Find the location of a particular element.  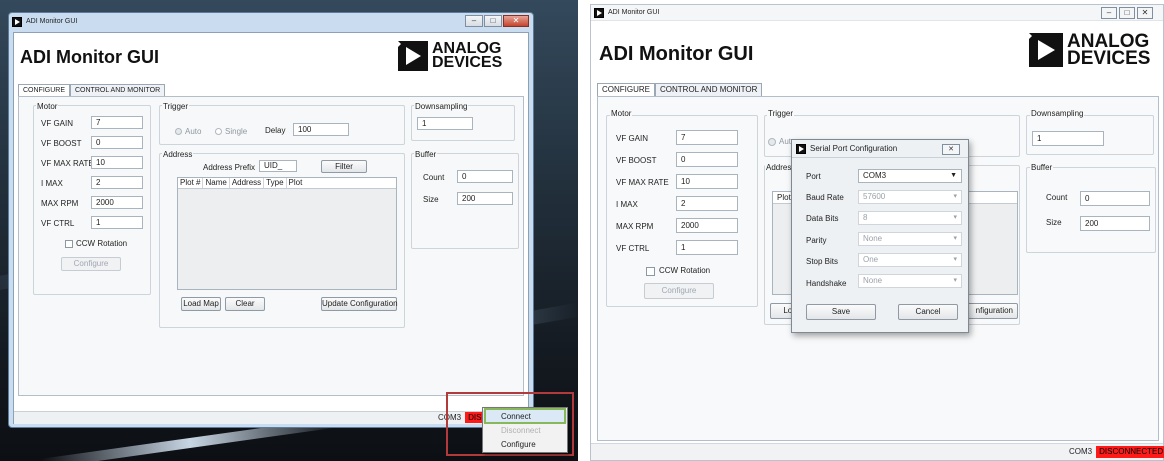

parity-label: Parity is located at coordinates (816, 240).